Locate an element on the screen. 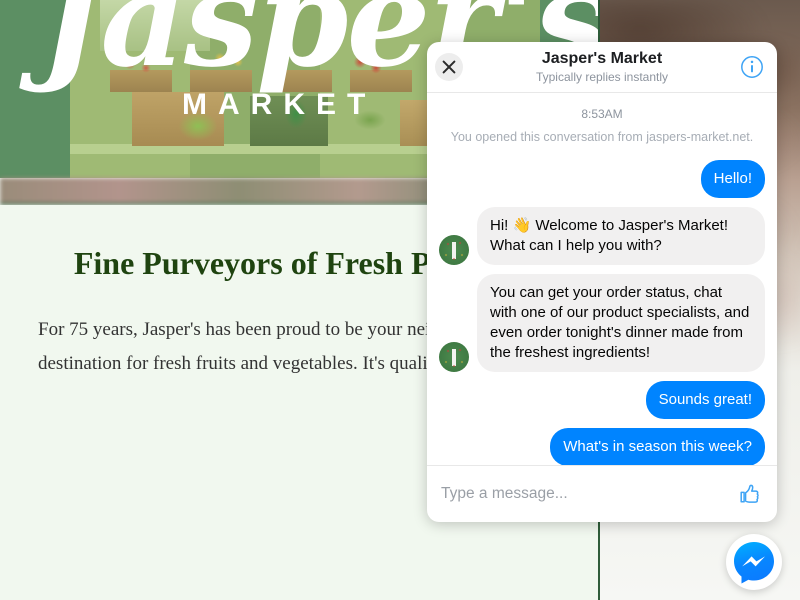 The image size is (800, 600). send-like-button is located at coordinates (750, 494).